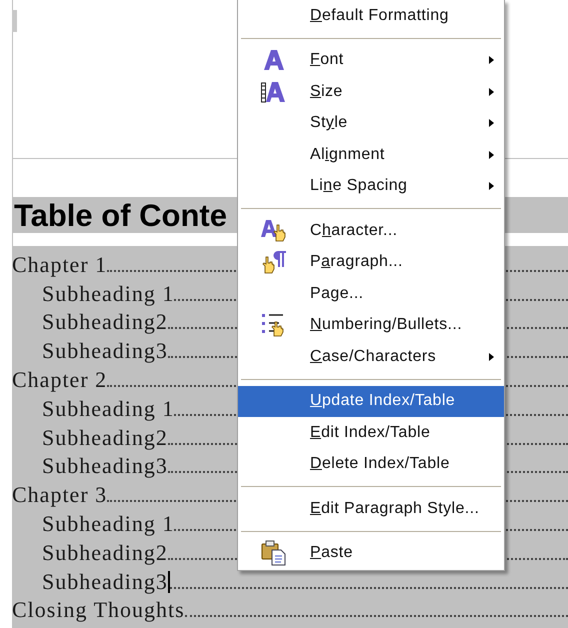 The image size is (568, 628). What do you see at coordinates (371, 60) in the screenshot?
I see `menu-item: Font` at bounding box center [371, 60].